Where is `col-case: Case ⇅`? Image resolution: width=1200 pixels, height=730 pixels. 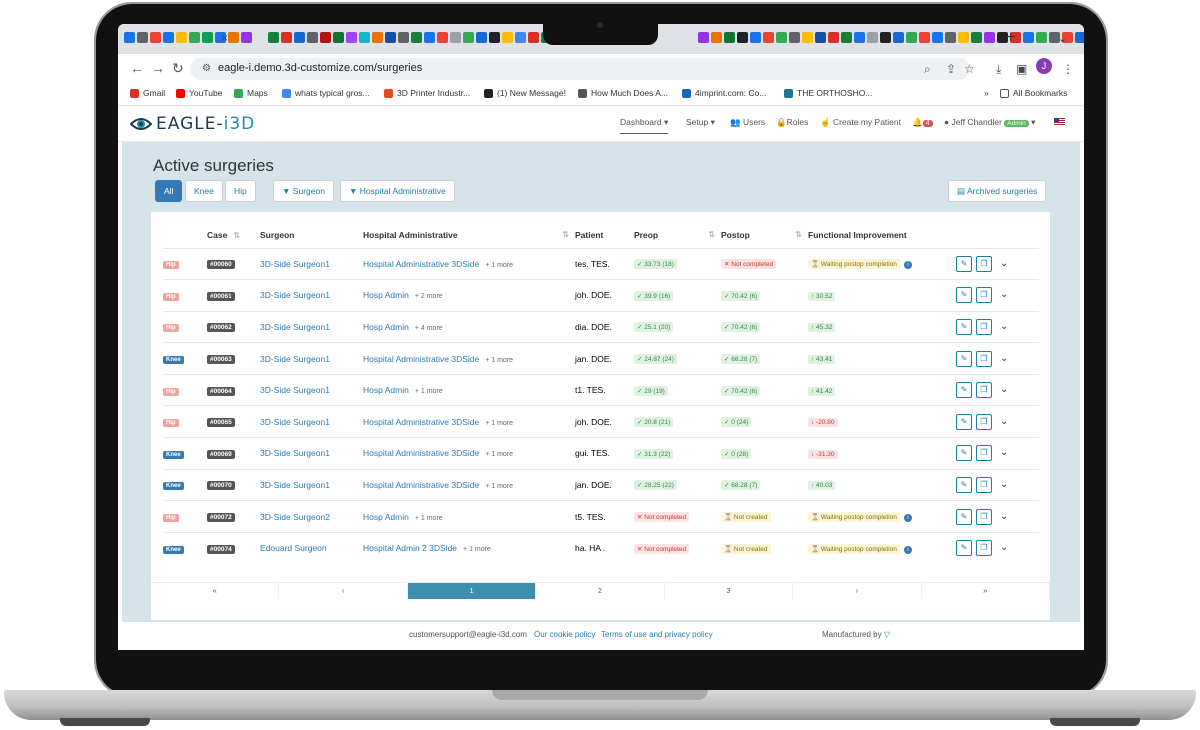
col-case: Case ⇅ is located at coordinates (233, 235).